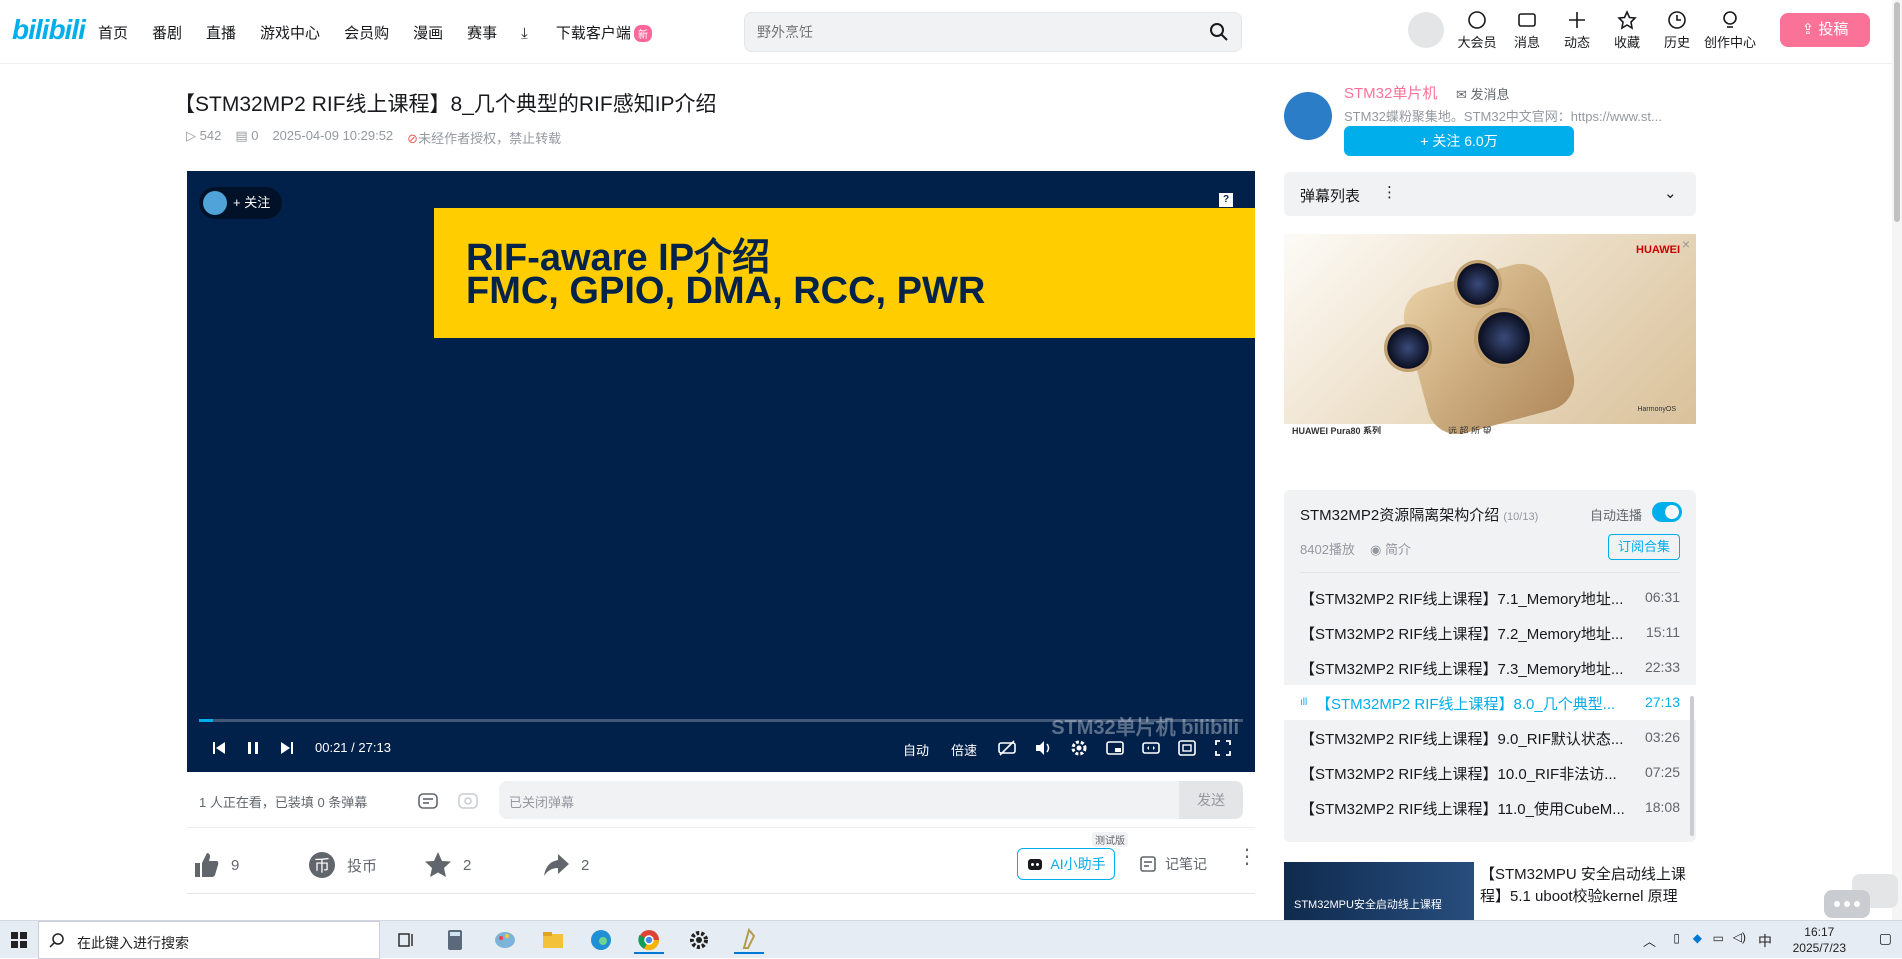  What do you see at coordinates (1478, 284) in the screenshot?
I see `lens-graphic` at bounding box center [1478, 284].